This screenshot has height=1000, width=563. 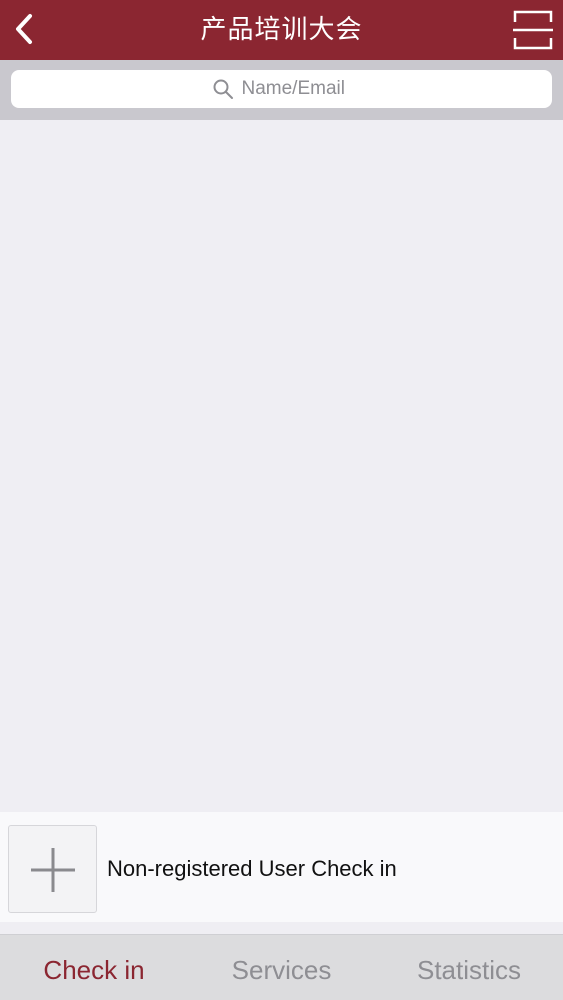 What do you see at coordinates (296, 89) in the screenshot?
I see `search-input` at bounding box center [296, 89].